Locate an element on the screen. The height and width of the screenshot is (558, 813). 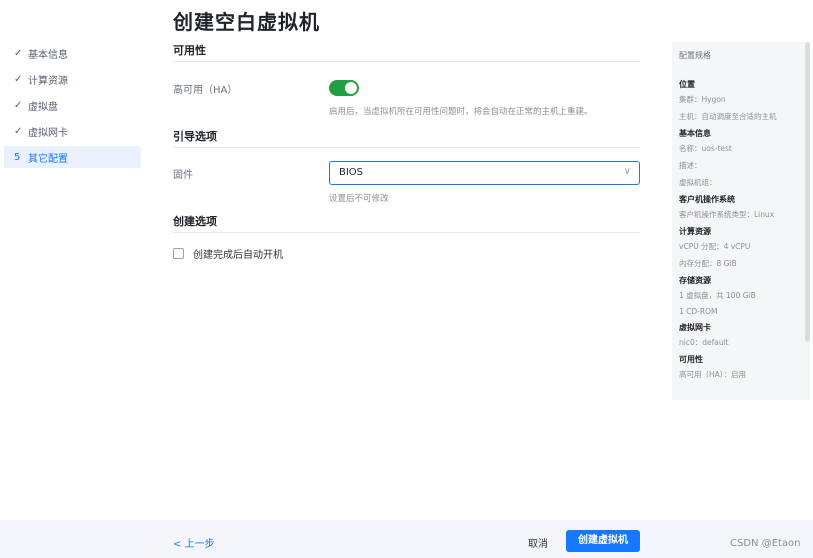
spec-heading: 存储资源 is located at coordinates (695, 280).